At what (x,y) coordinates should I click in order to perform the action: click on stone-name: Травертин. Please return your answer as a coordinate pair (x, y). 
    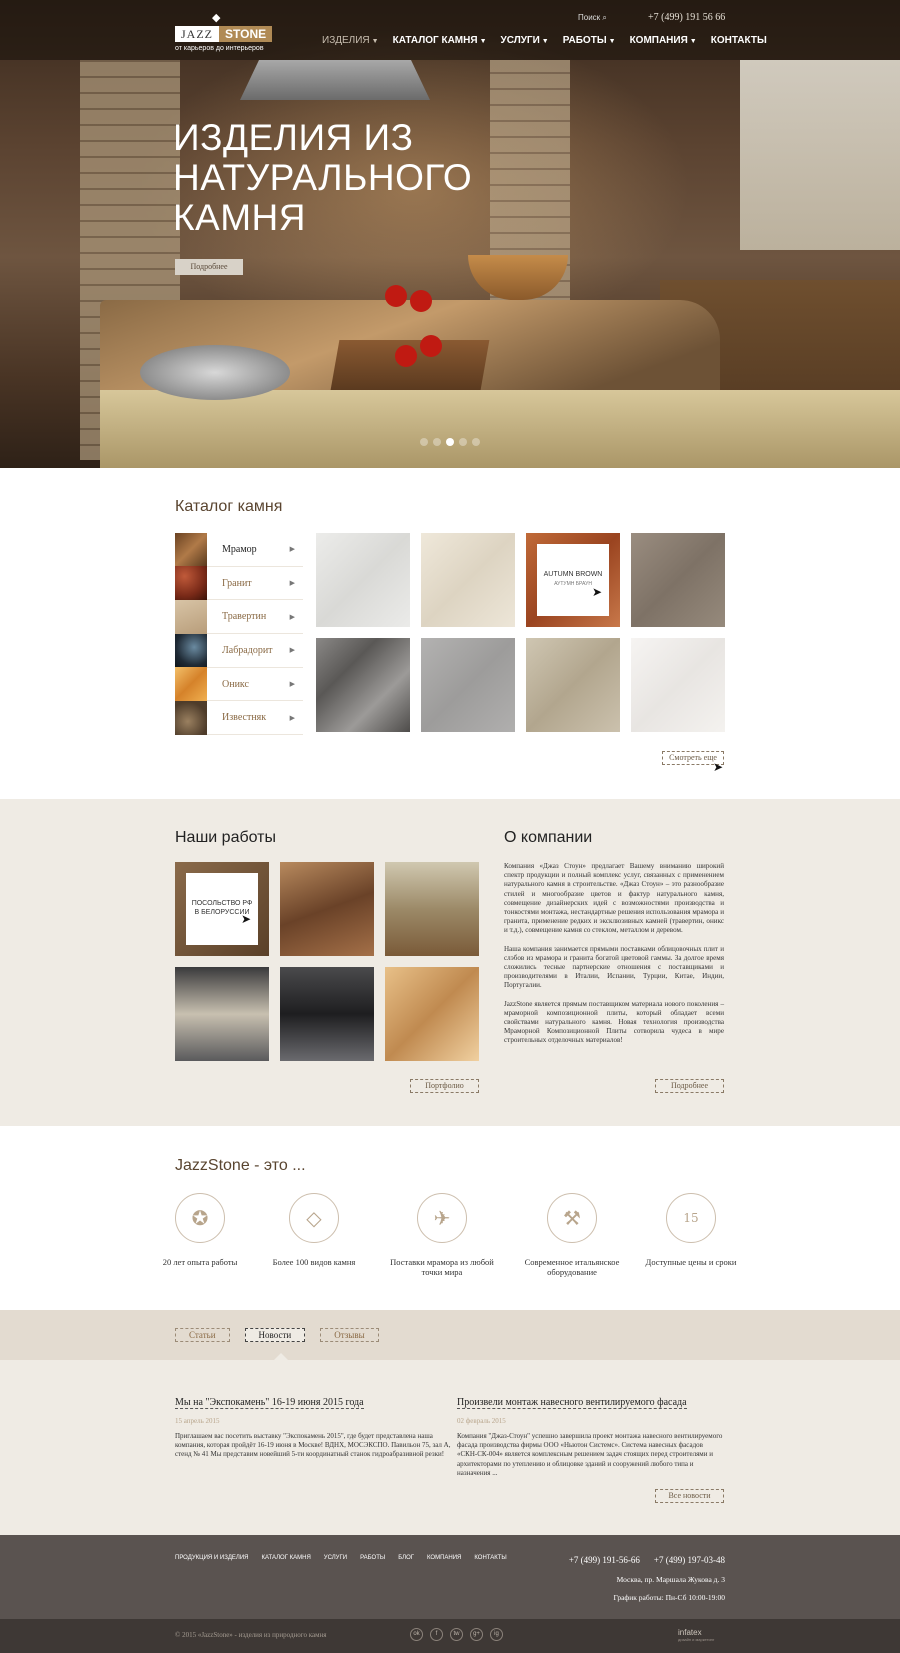
    Looking at the image, I should click on (244, 617).